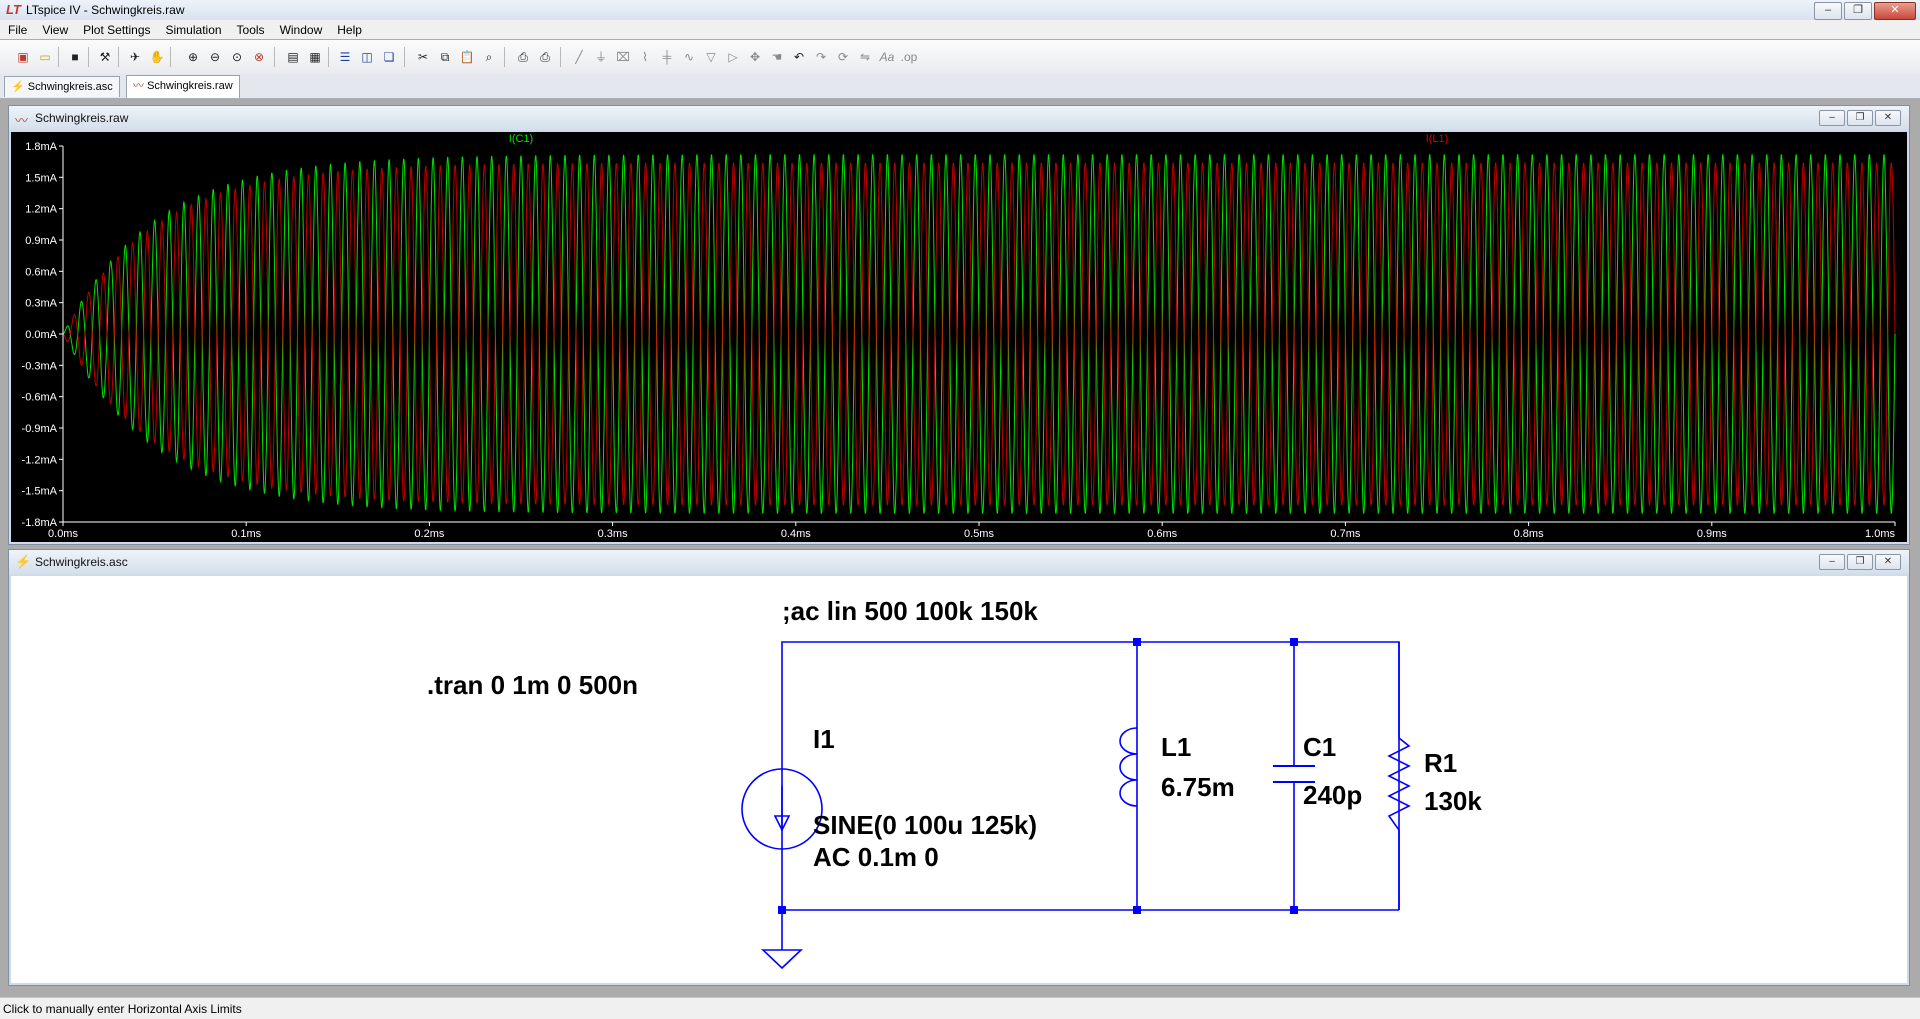  Describe the element at coordinates (190, 86) in the screenshot. I see `tab-label: Schwingkreis.raw` at that location.